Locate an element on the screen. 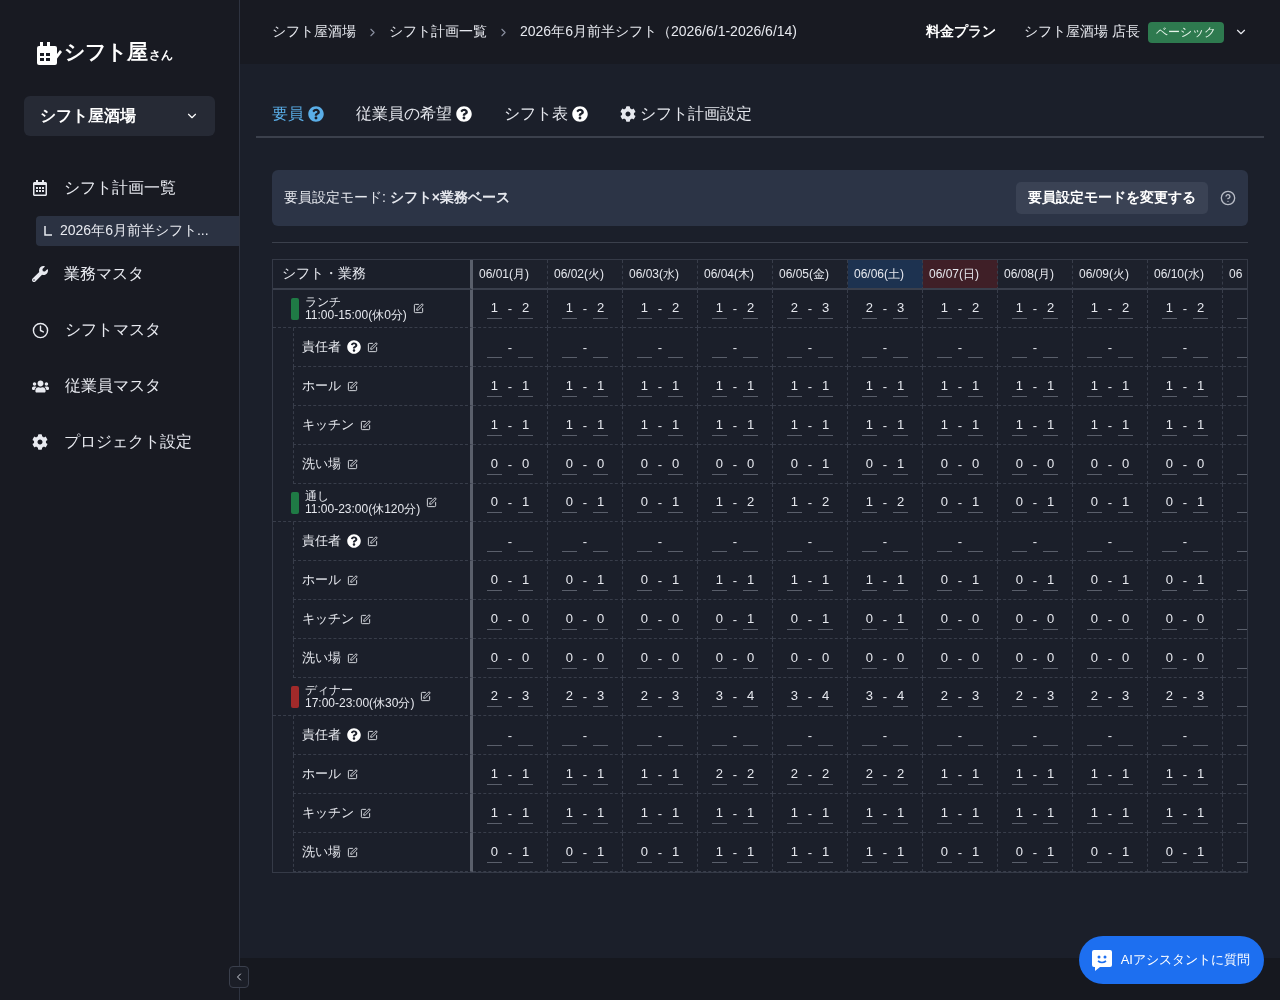 This screenshot has height=1000, width=1280. store-select: シフト屋酒場 is located at coordinates (119, 116).